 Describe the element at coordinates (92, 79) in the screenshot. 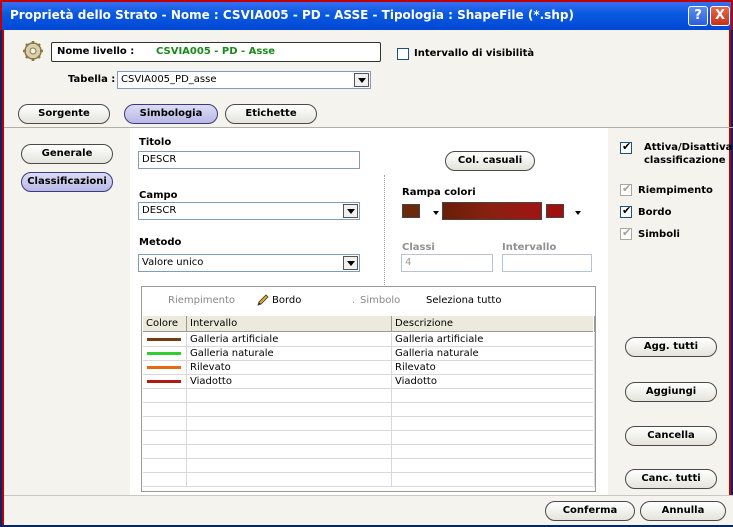

I see `table-label: Tabella :` at that location.